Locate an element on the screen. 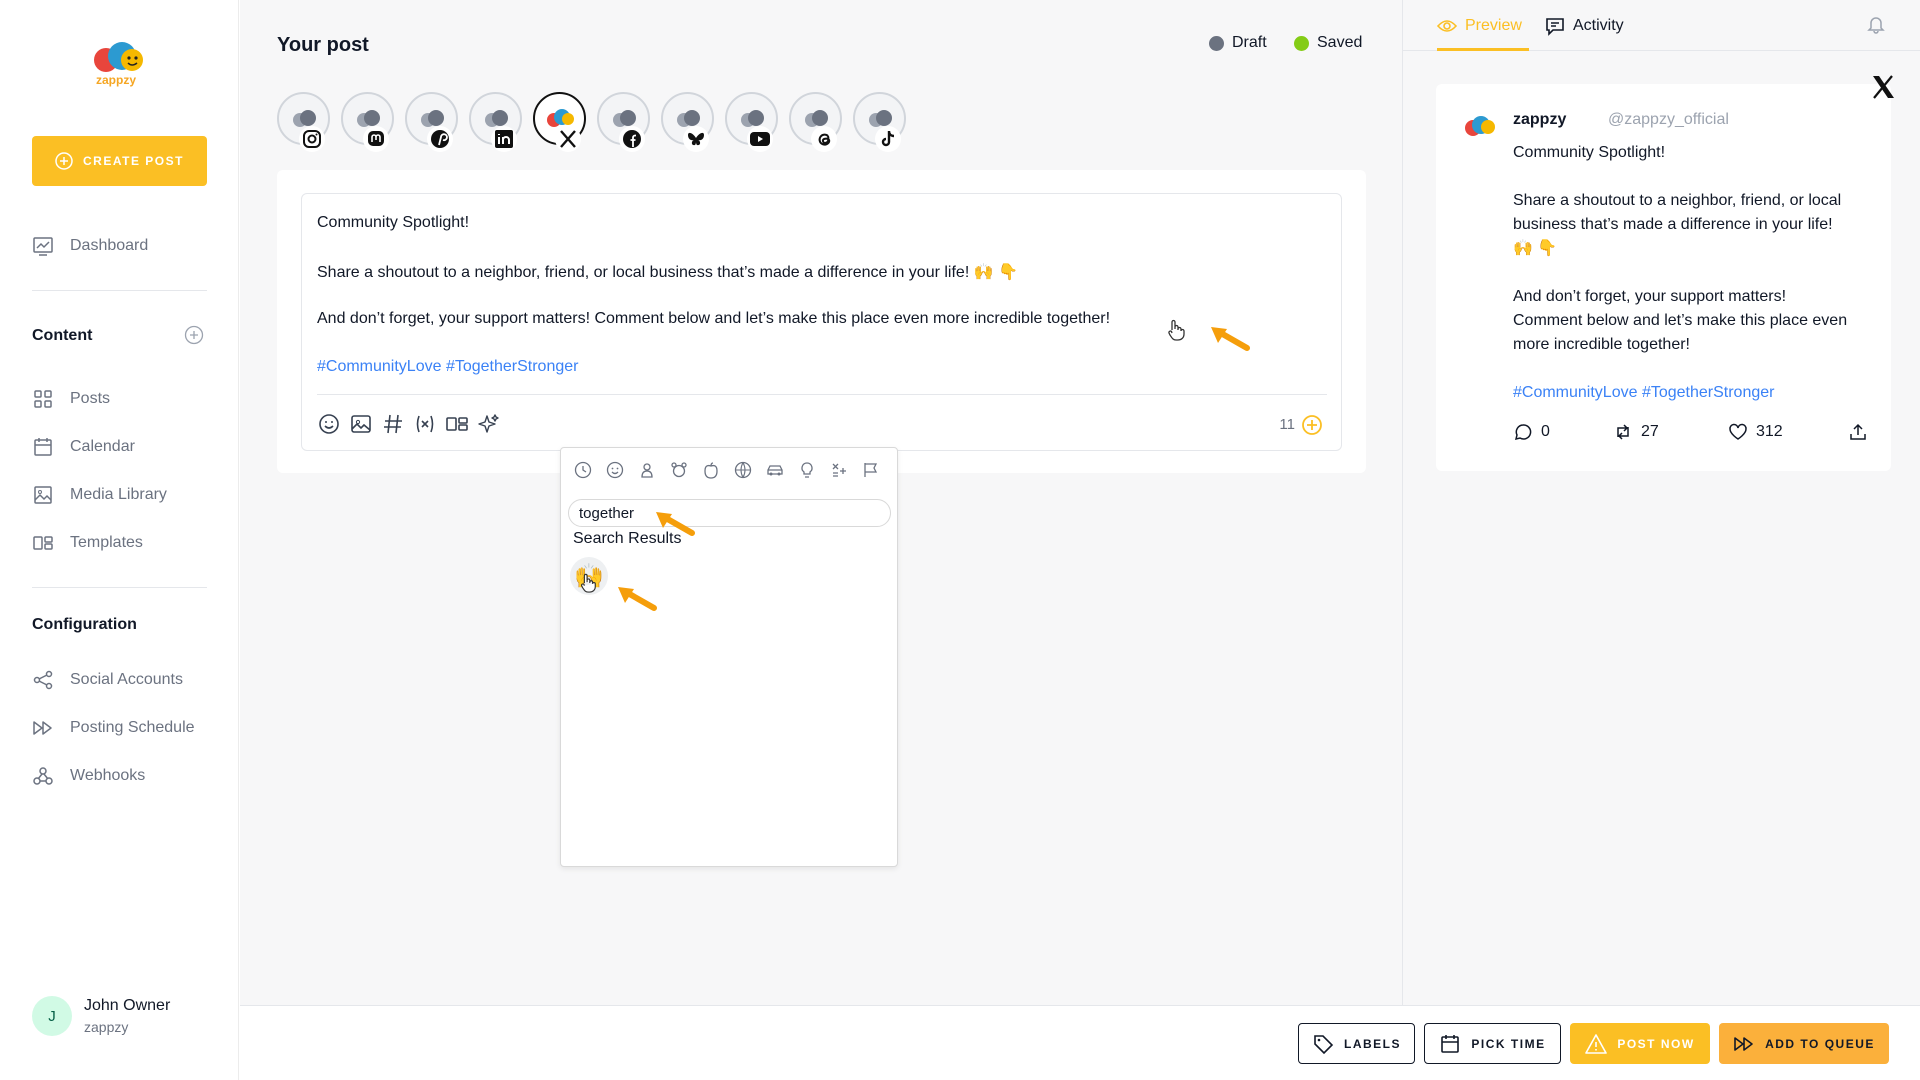  fast-forward-icon is located at coordinates (1743, 1043).